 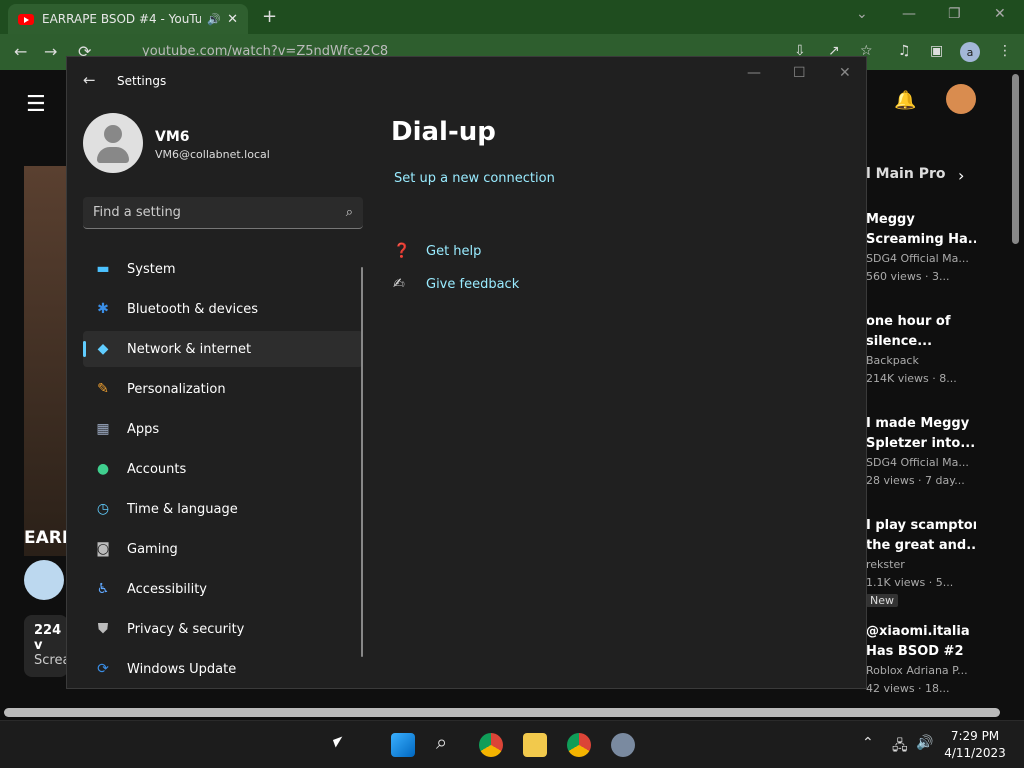 What do you see at coordinates (975, 736) in the screenshot?
I see `time: 7:29 PM` at bounding box center [975, 736].